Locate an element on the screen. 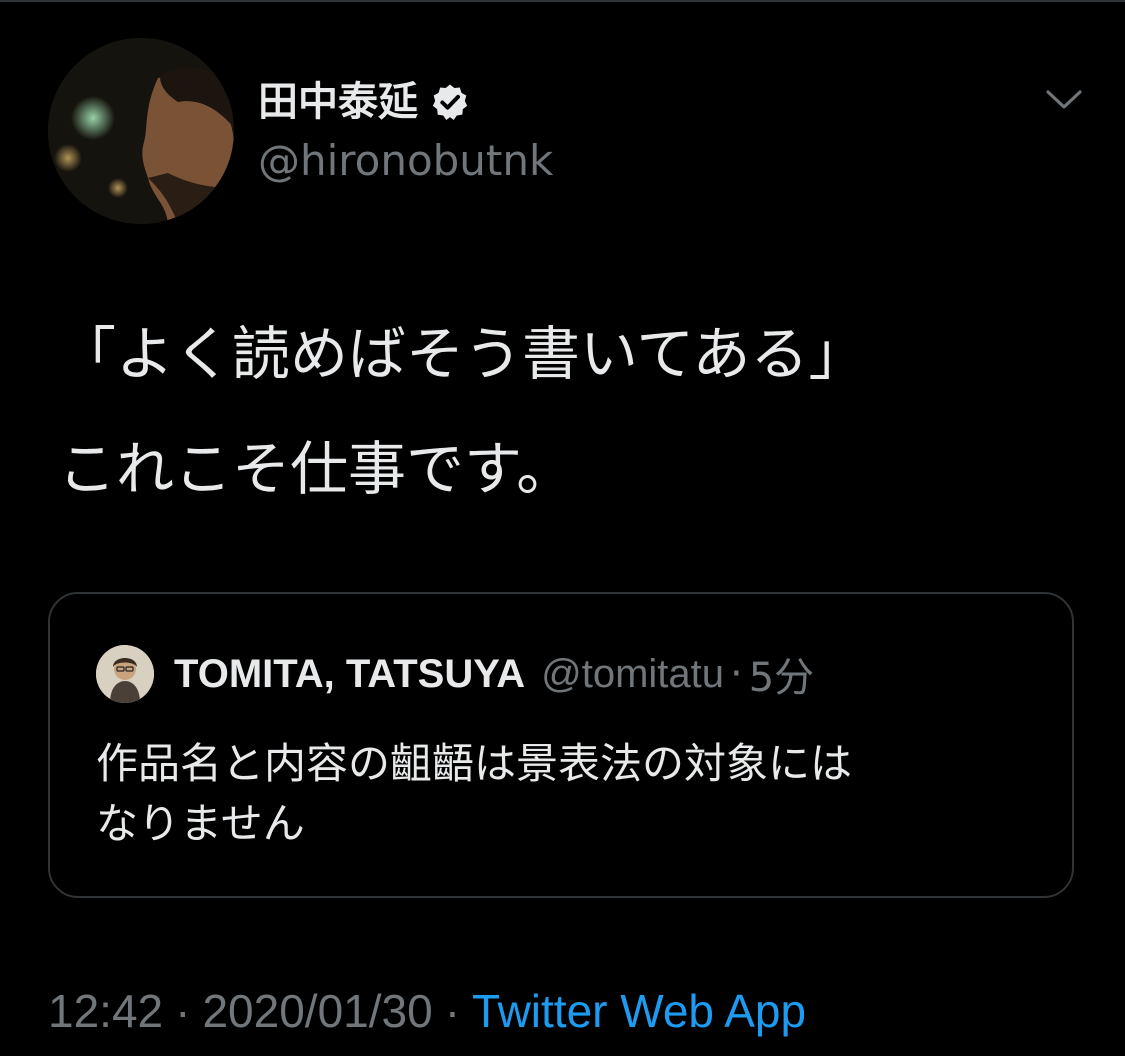 The image size is (1125, 1056). tweet-text-line: これこそ仕事です。 is located at coordinates (316, 468).